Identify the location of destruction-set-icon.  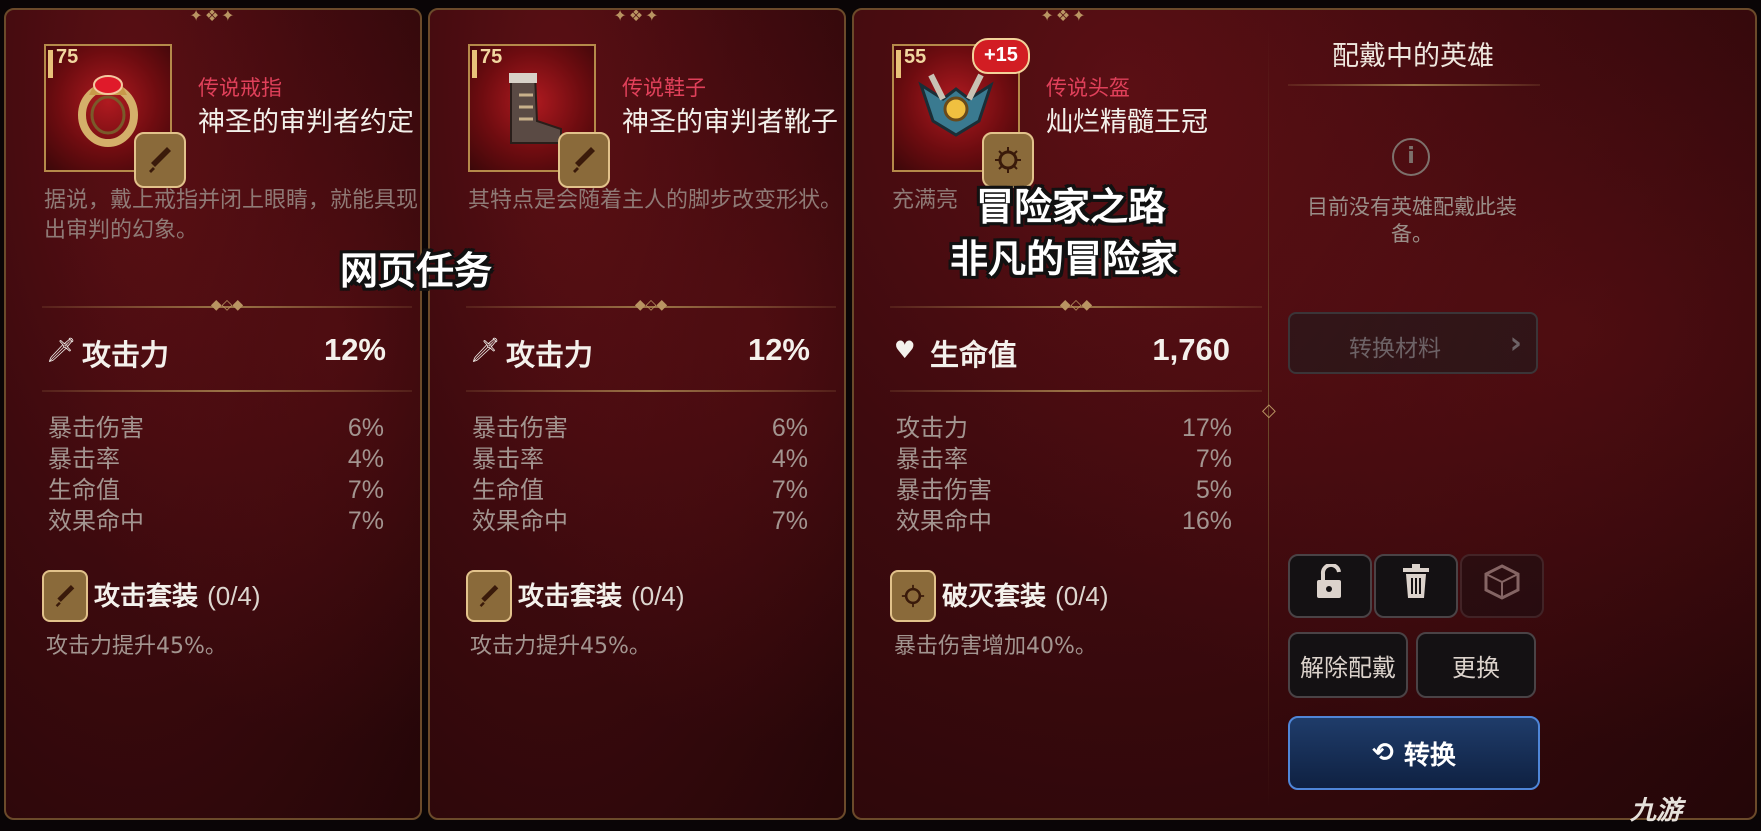
(913, 596).